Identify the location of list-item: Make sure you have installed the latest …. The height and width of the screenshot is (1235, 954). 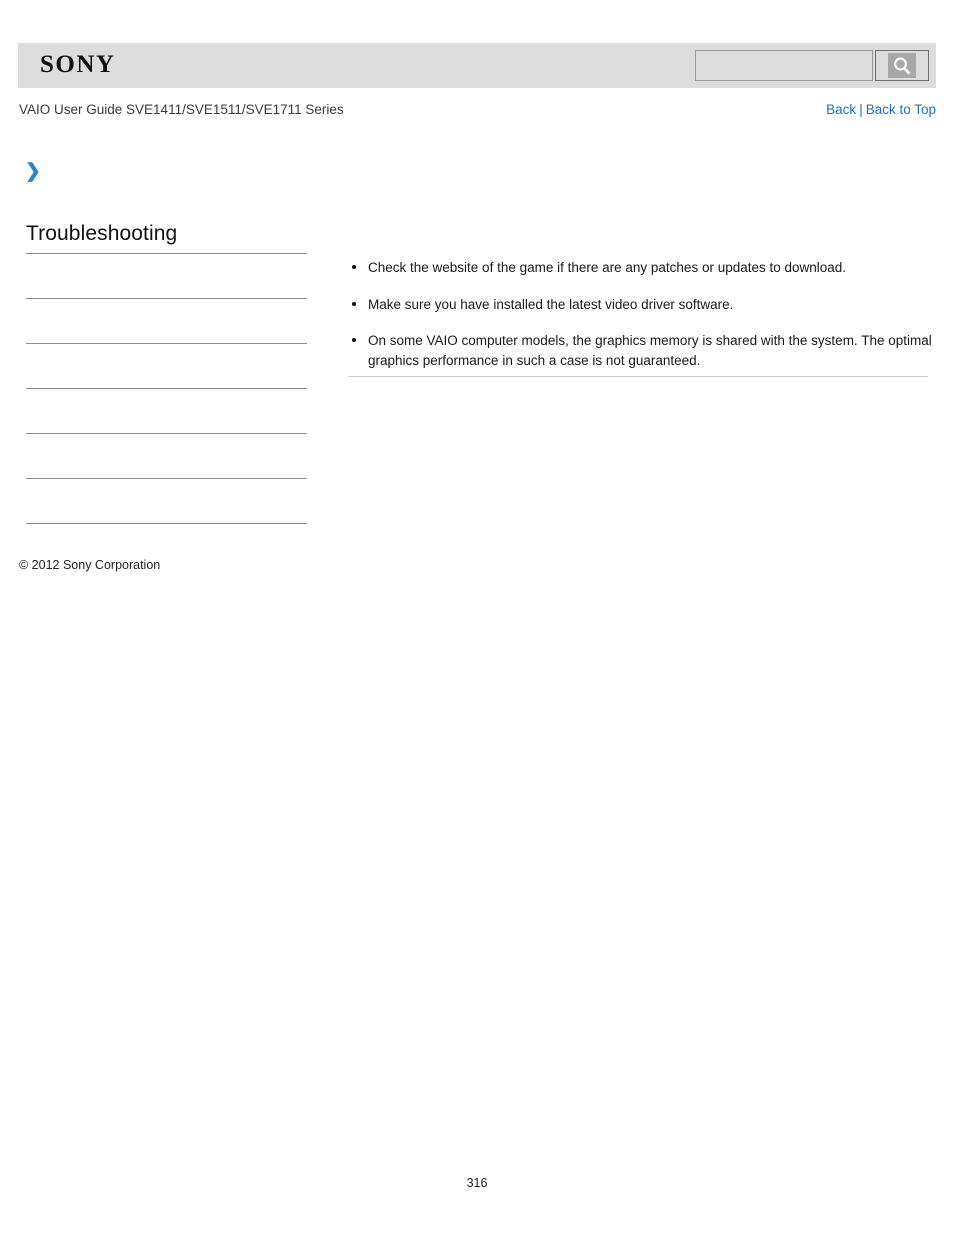
(642, 305).